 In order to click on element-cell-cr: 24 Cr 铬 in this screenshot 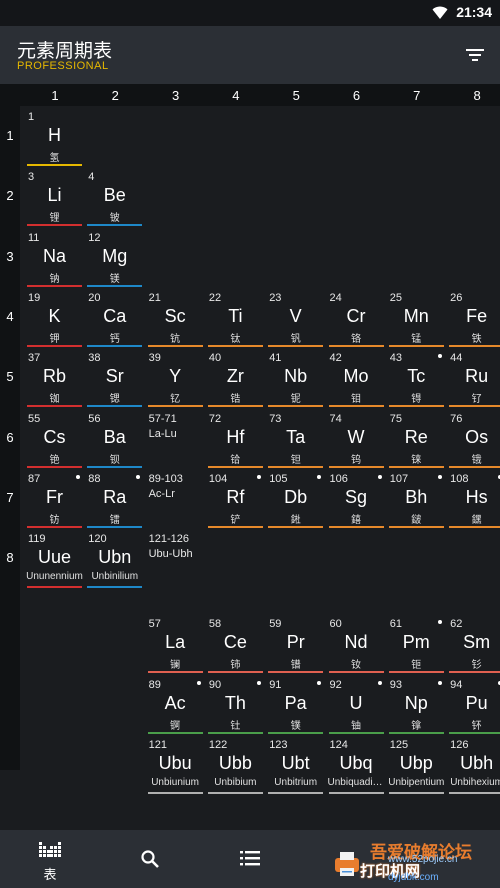, I will do `click(356, 318)`.